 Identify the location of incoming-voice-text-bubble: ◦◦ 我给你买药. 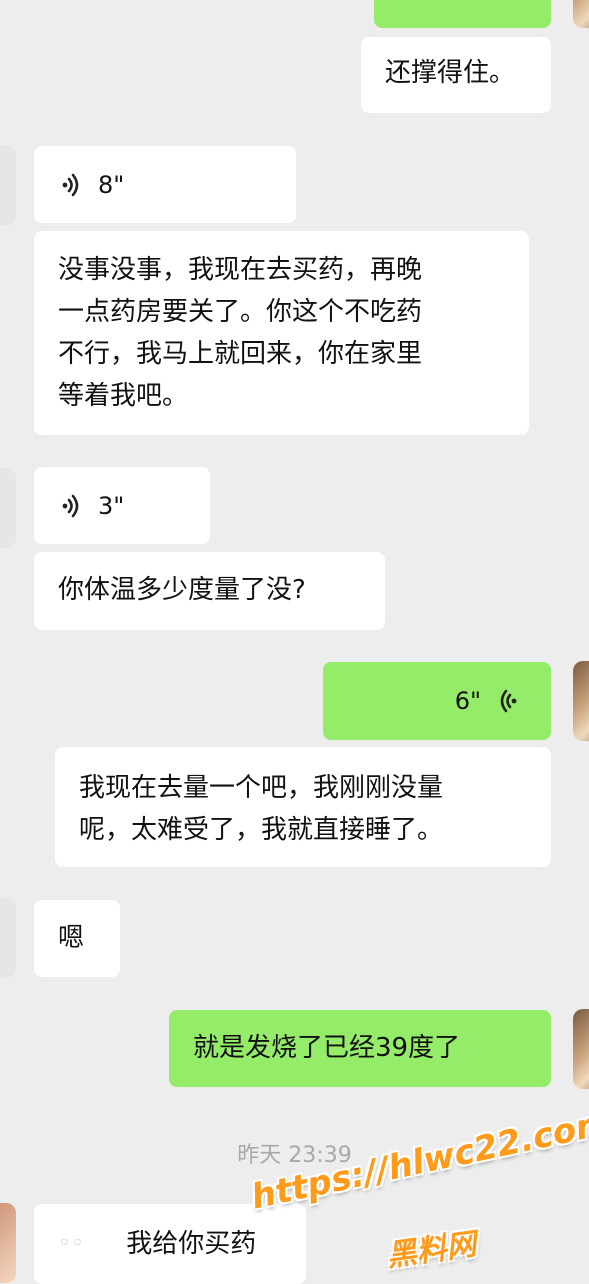
(170, 1244).